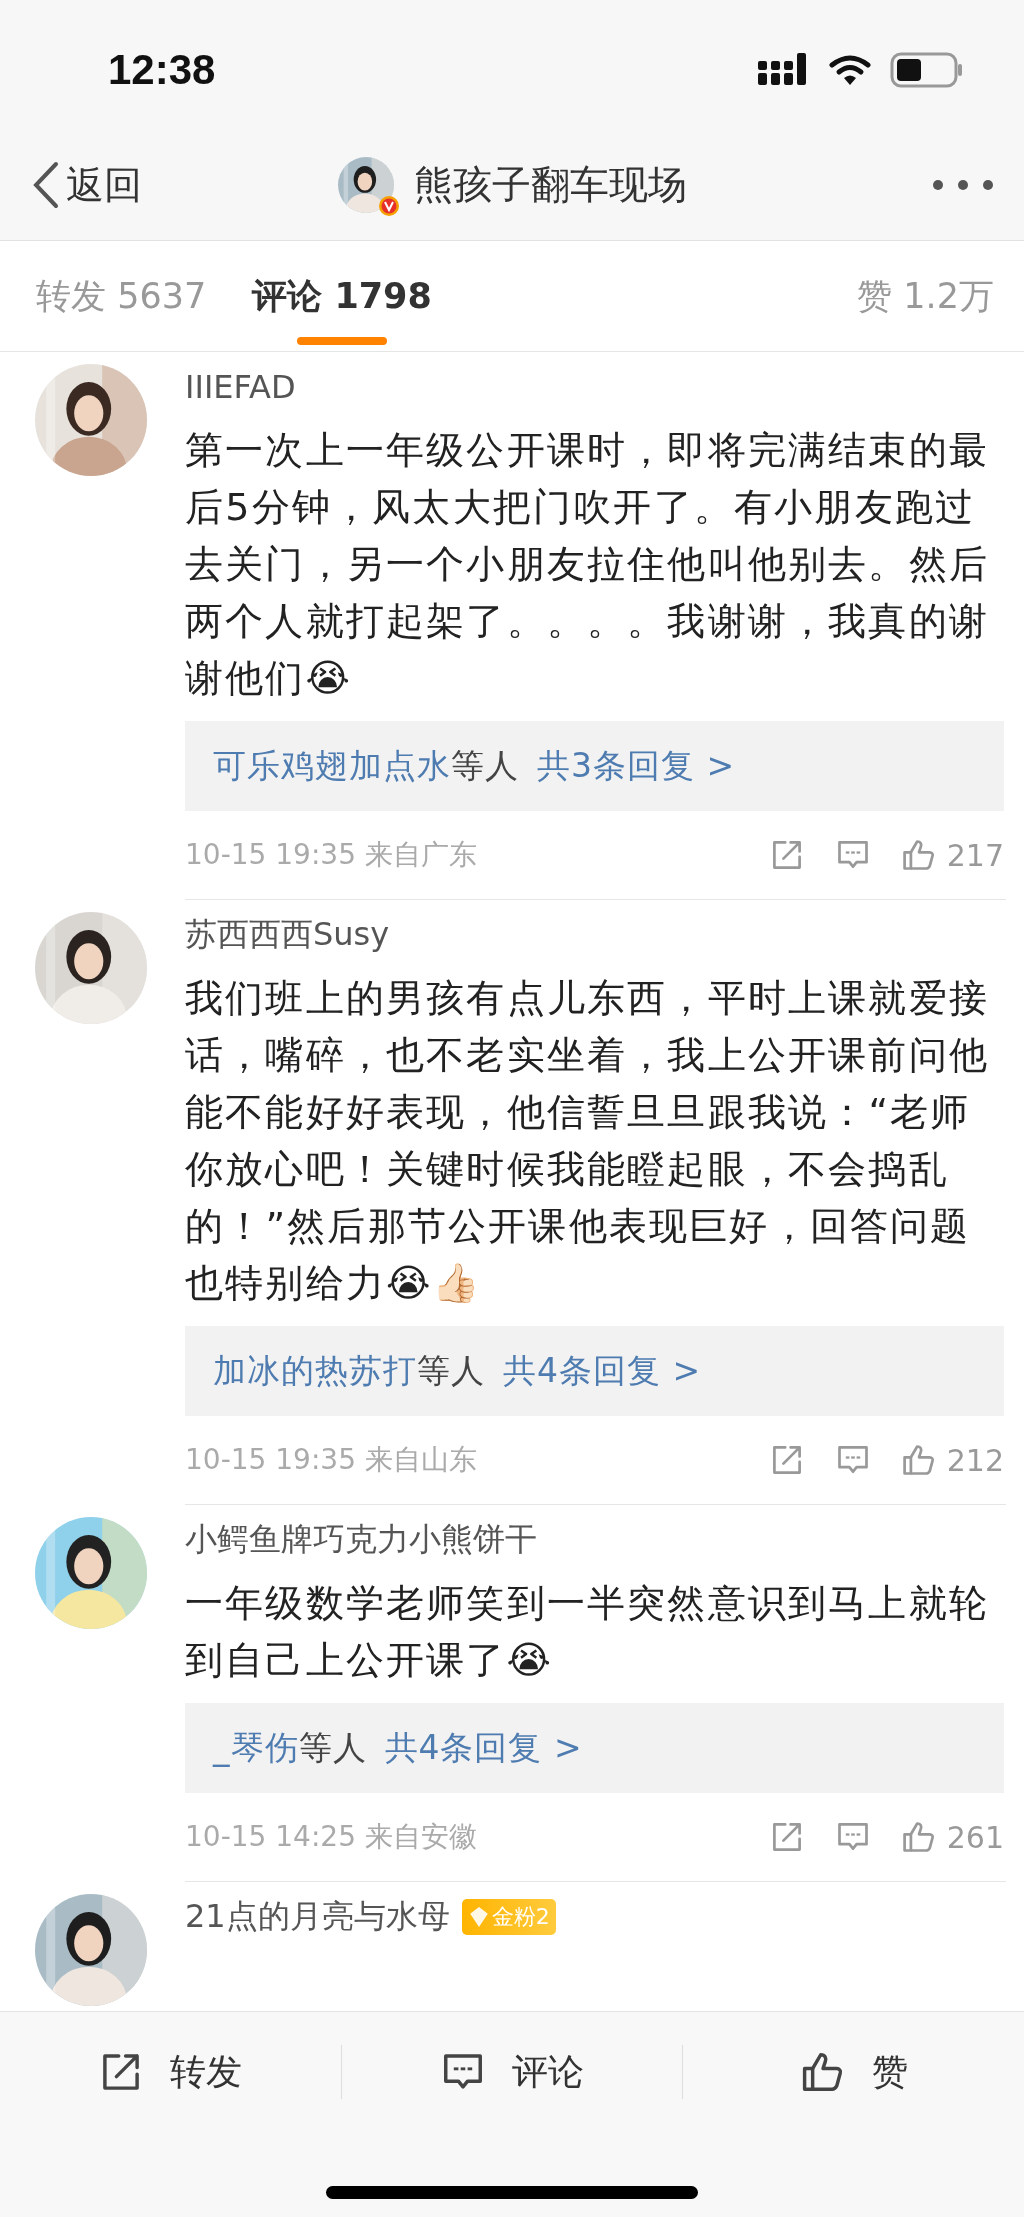  Describe the element at coordinates (317, 1917) in the screenshot. I see `user-name: 21点的月亮与水母` at that location.